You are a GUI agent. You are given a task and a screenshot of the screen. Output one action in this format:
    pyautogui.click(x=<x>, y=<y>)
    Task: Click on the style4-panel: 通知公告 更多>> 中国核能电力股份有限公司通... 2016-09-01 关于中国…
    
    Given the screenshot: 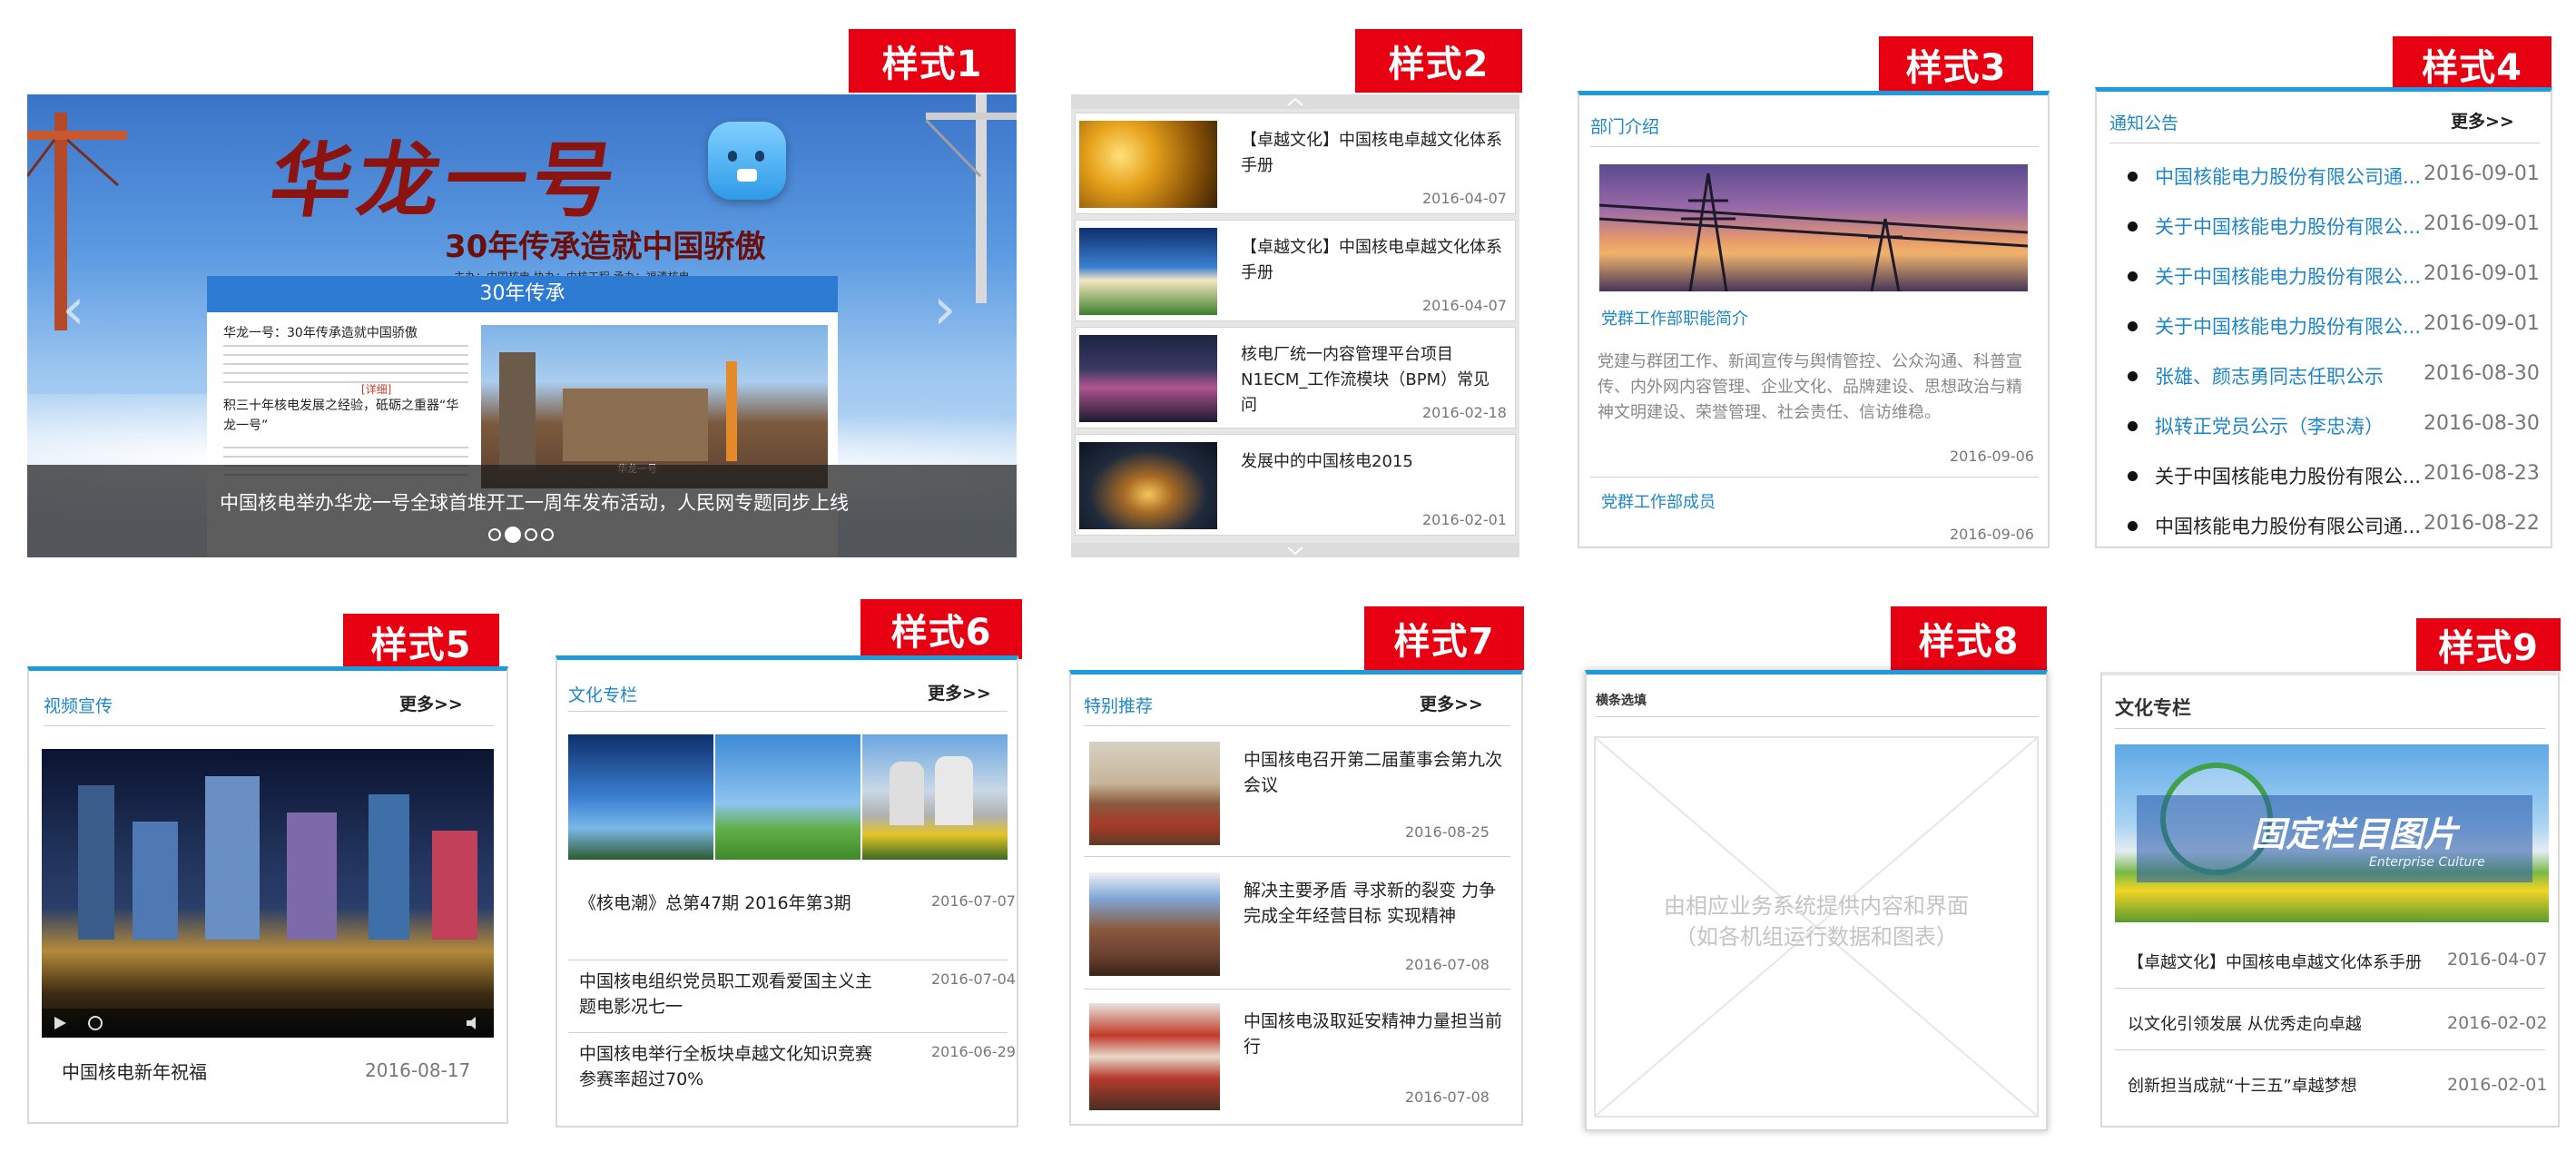 What is the action you would take?
    pyautogui.click(x=2323, y=317)
    